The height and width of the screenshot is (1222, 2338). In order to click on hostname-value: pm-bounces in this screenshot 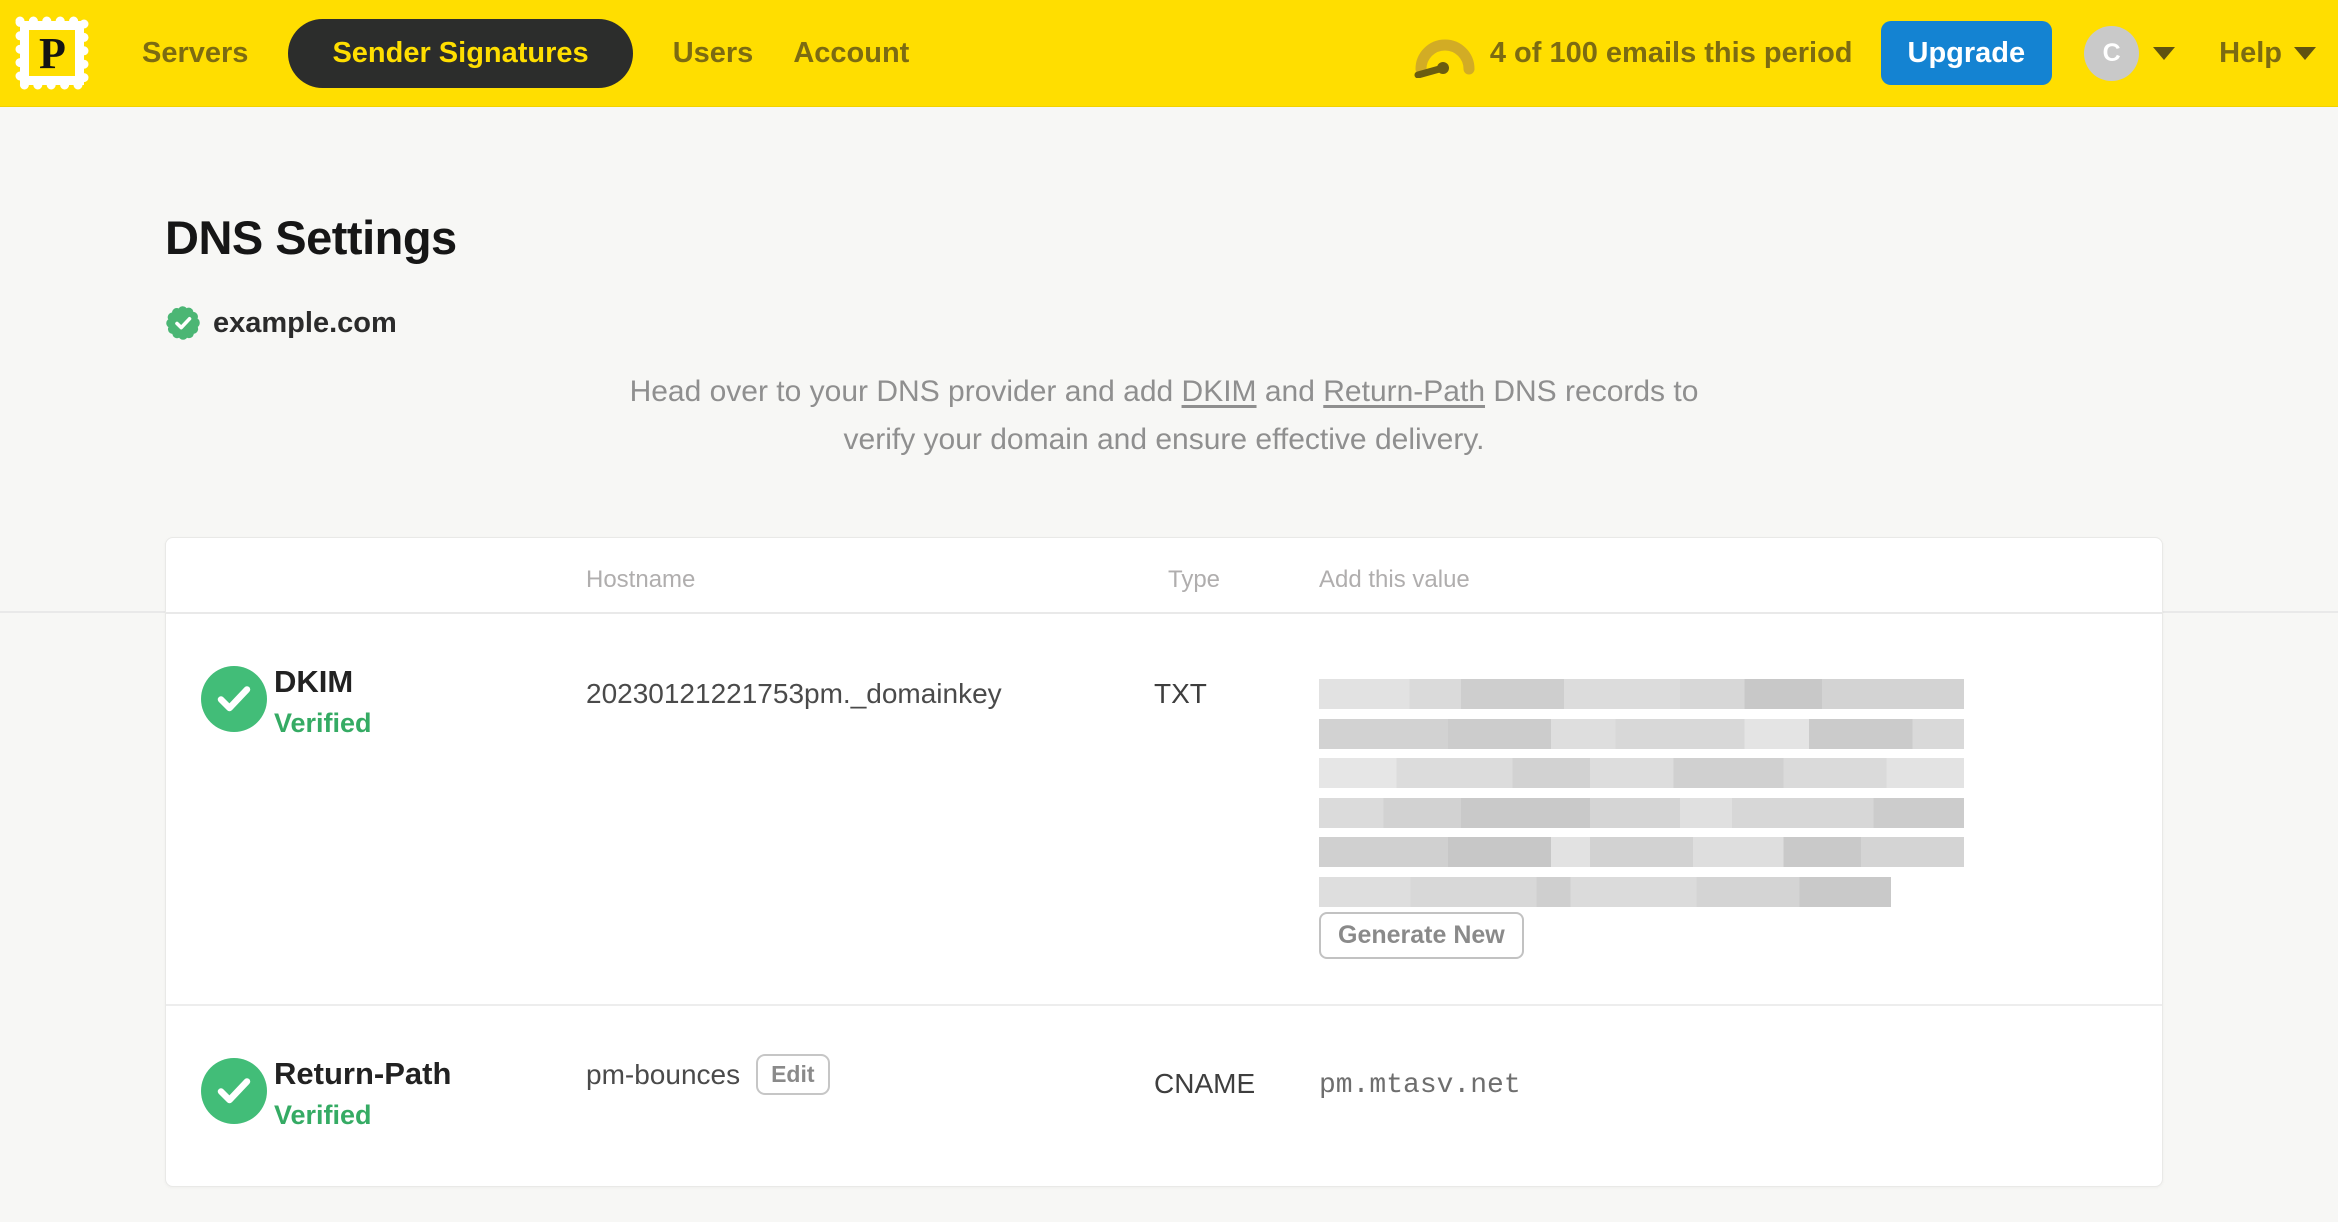, I will do `click(663, 1074)`.